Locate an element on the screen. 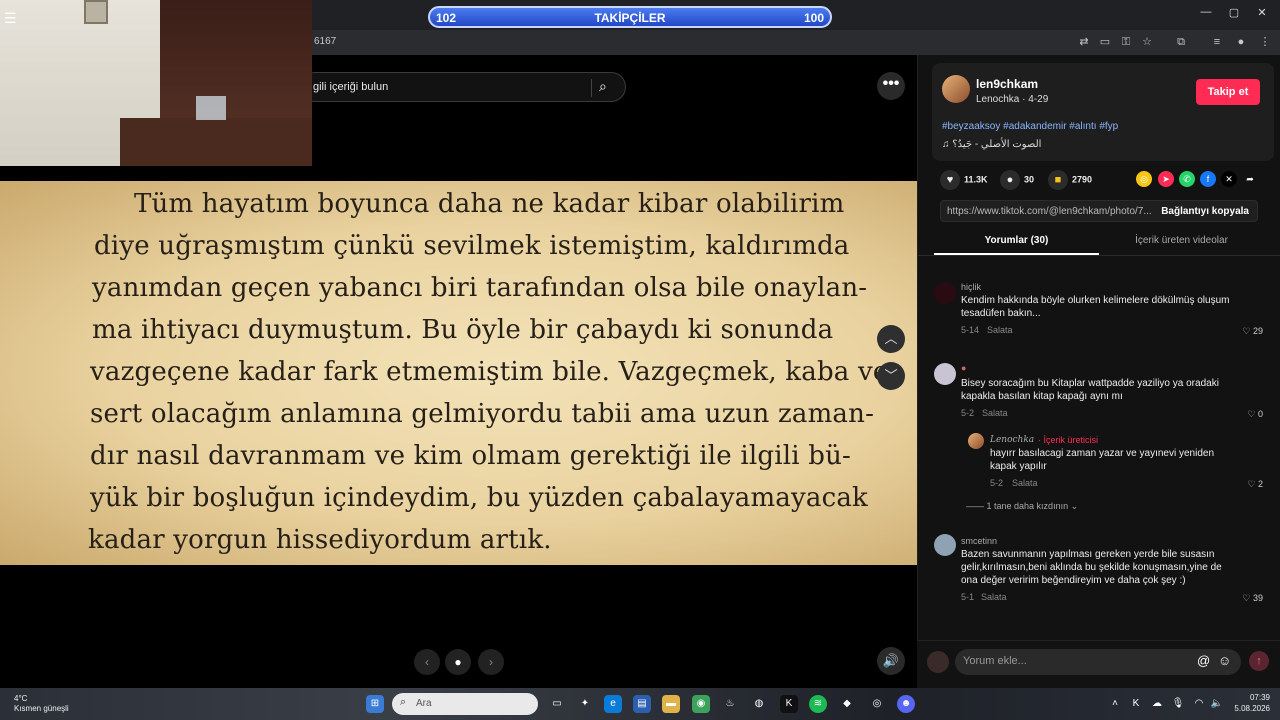  send-comment-button: ↑ is located at coordinates (1259, 661).